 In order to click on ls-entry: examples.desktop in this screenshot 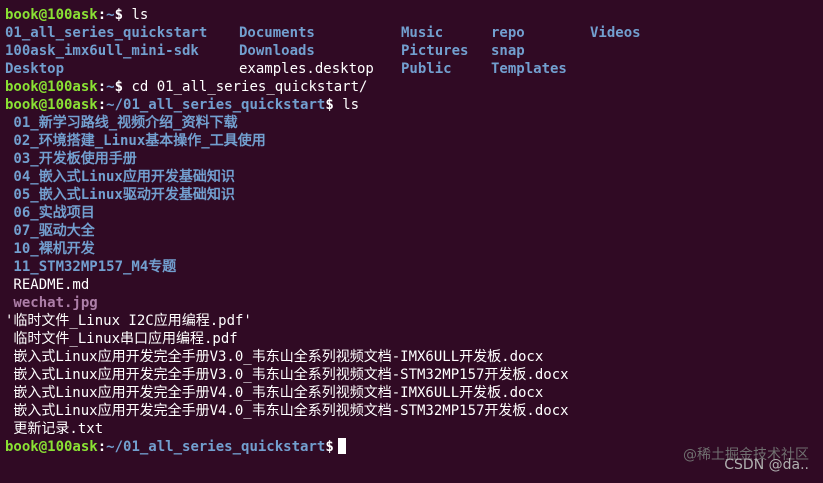, I will do `click(306, 69)`.